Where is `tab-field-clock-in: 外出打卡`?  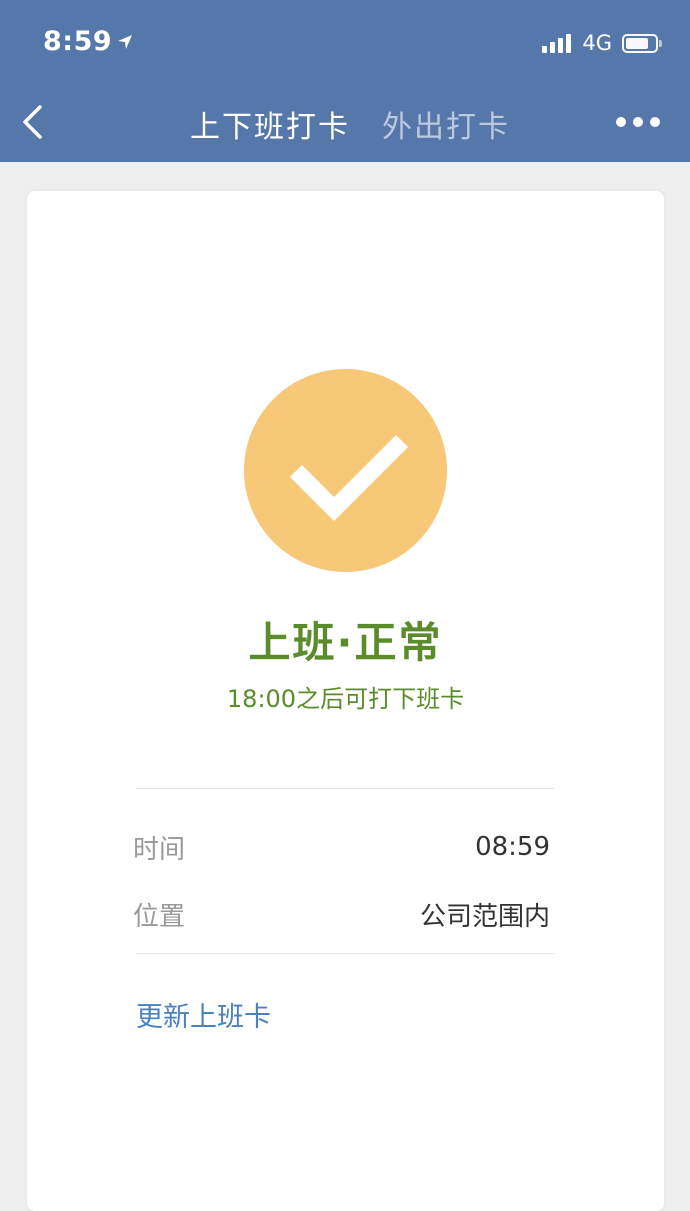 tab-field-clock-in: 外出打卡 is located at coordinates (446, 124).